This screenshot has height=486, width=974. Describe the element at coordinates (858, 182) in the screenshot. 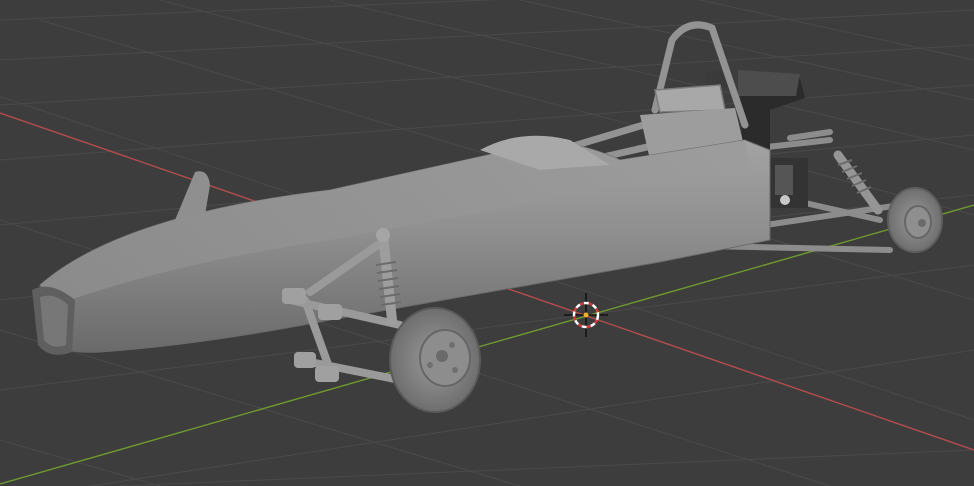

I see `rear-coilover` at that location.